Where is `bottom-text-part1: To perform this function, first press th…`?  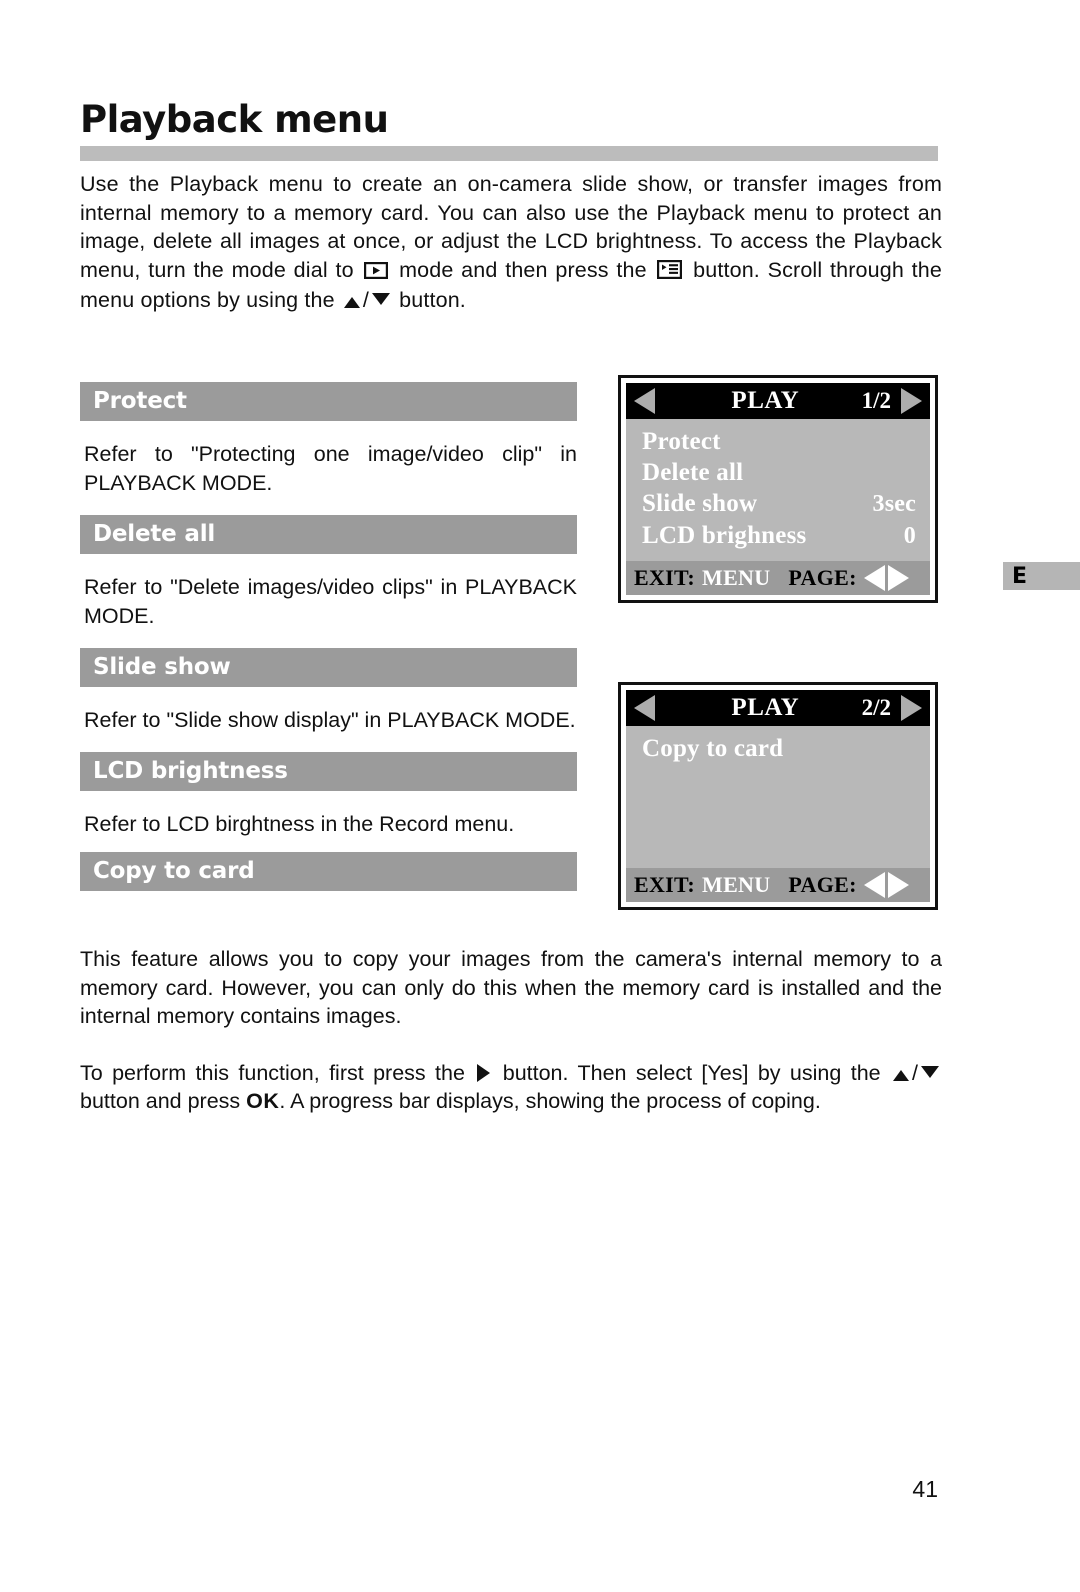
bottom-text-part1: To perform this function, first press th… is located at coordinates (272, 1072).